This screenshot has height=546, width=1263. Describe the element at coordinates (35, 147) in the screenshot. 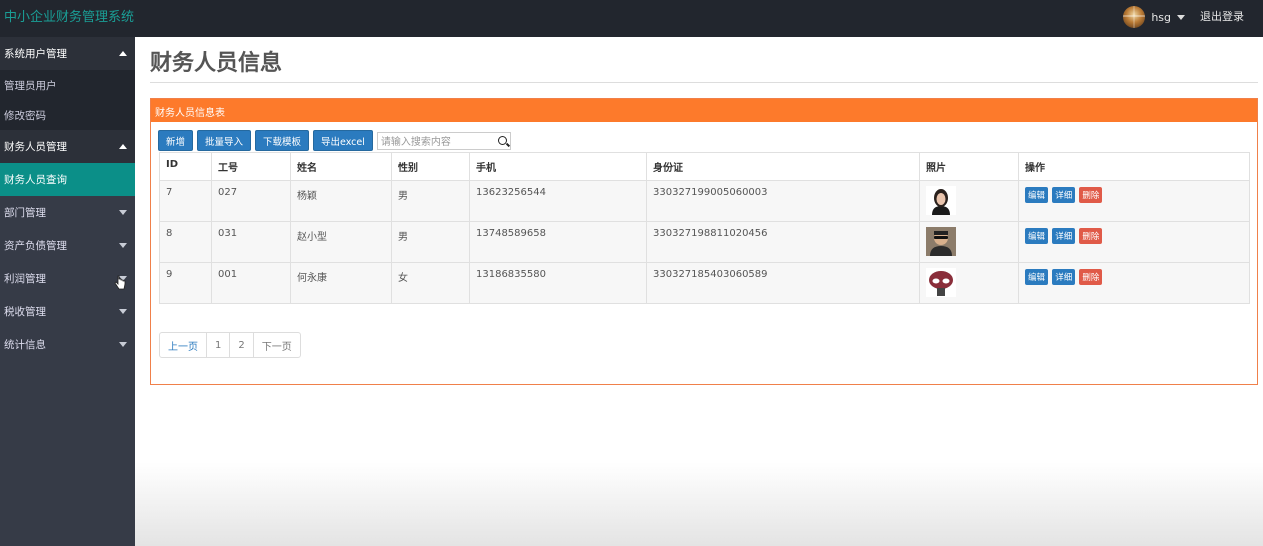

I see `sidebar-group-label: 财务人员管理` at that location.